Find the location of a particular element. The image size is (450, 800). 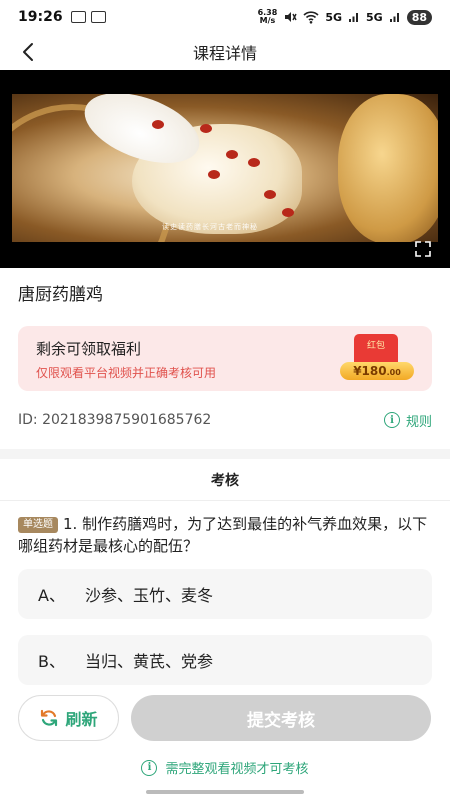

status-notification-icons is located at coordinates (88, 17).